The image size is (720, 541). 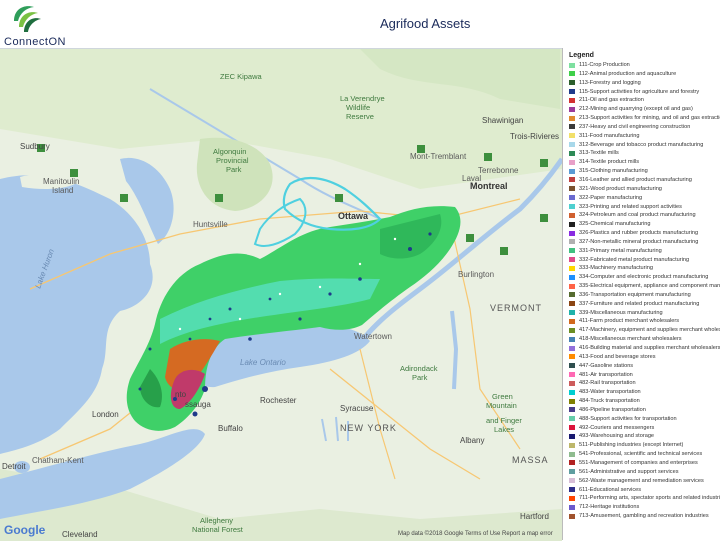 I want to click on legend-item: 611-Educational services, so click(x=641, y=490).